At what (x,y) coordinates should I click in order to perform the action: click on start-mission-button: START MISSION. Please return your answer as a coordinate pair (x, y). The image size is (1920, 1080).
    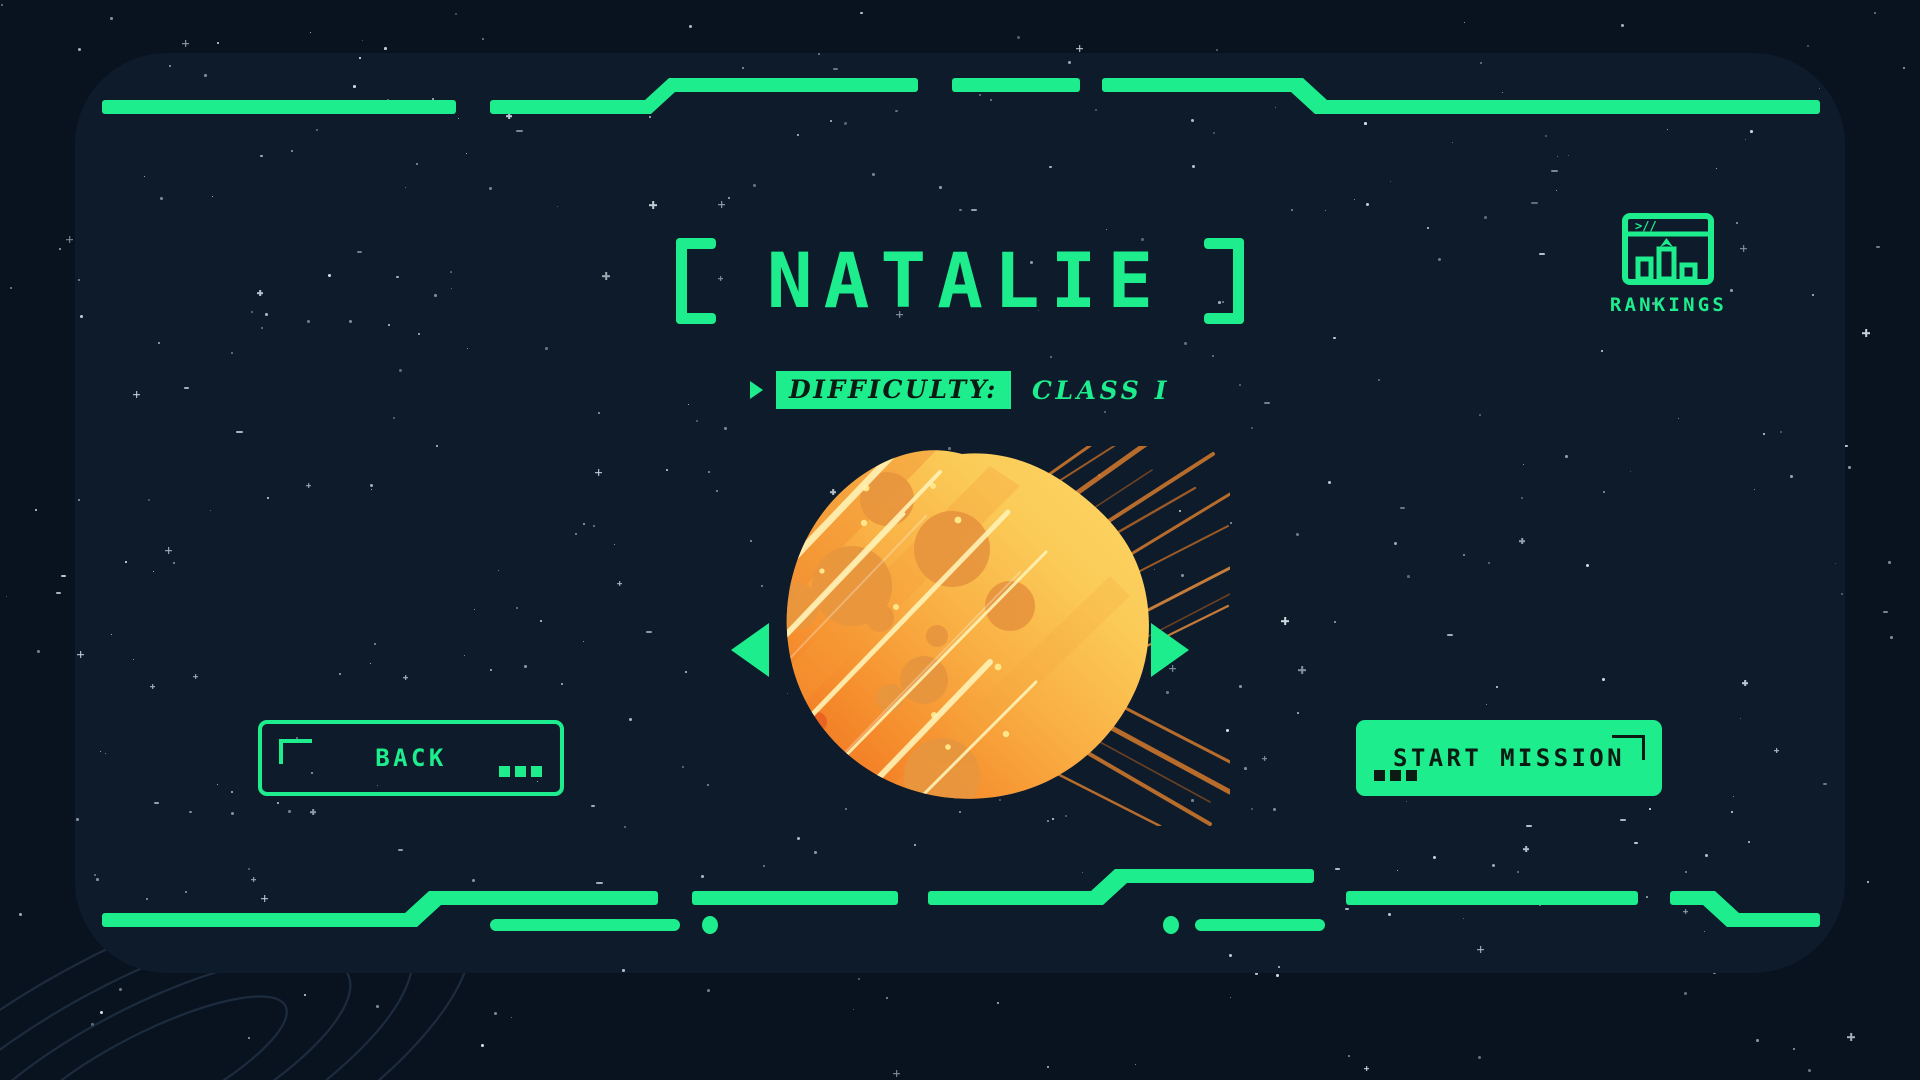
    Looking at the image, I should click on (1509, 758).